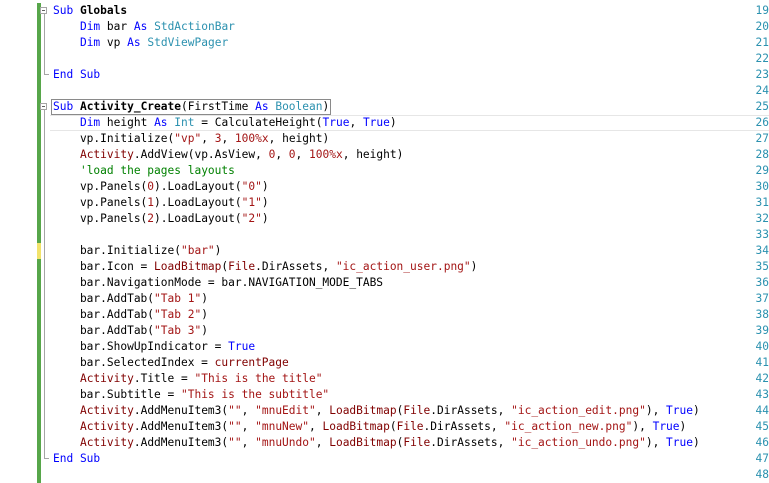 This screenshot has width=769, height=483. I want to click on code-line: 27 vp.Initialize("vp", 3, 100%x, height), so click(384, 139).